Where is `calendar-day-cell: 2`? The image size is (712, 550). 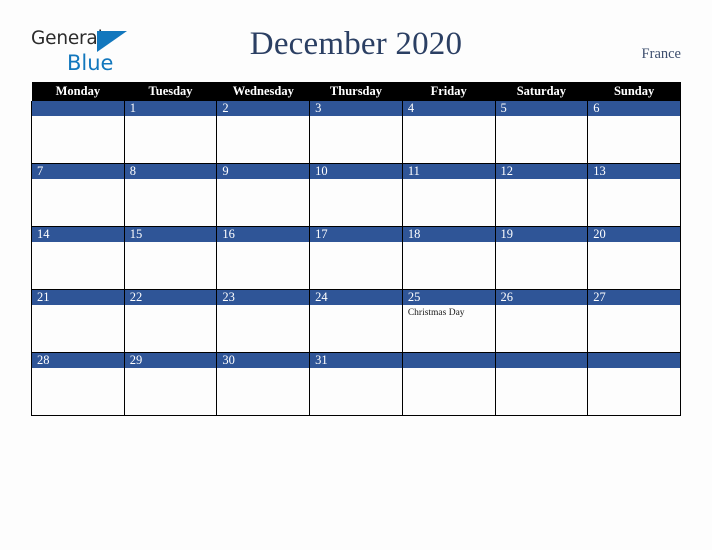 calendar-day-cell: 2 is located at coordinates (263, 132).